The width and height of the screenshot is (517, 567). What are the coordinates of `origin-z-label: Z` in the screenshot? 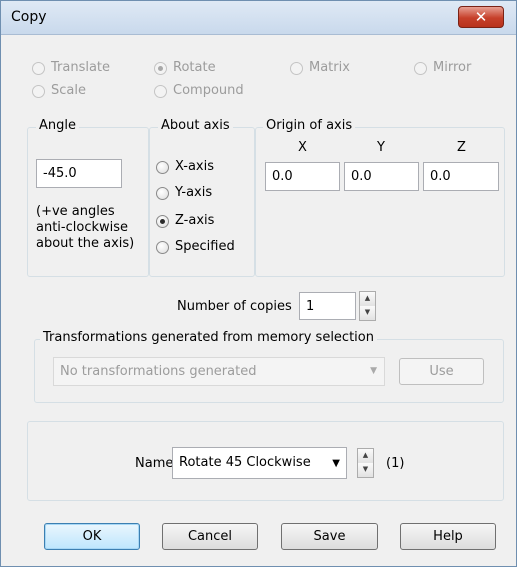 It's located at (461, 147).